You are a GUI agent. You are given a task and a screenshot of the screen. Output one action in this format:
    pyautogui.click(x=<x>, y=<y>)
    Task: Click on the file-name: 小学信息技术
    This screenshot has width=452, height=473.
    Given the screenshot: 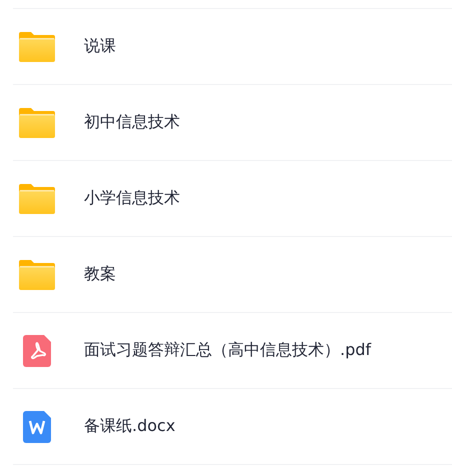 What is the action you would take?
    pyautogui.click(x=132, y=198)
    